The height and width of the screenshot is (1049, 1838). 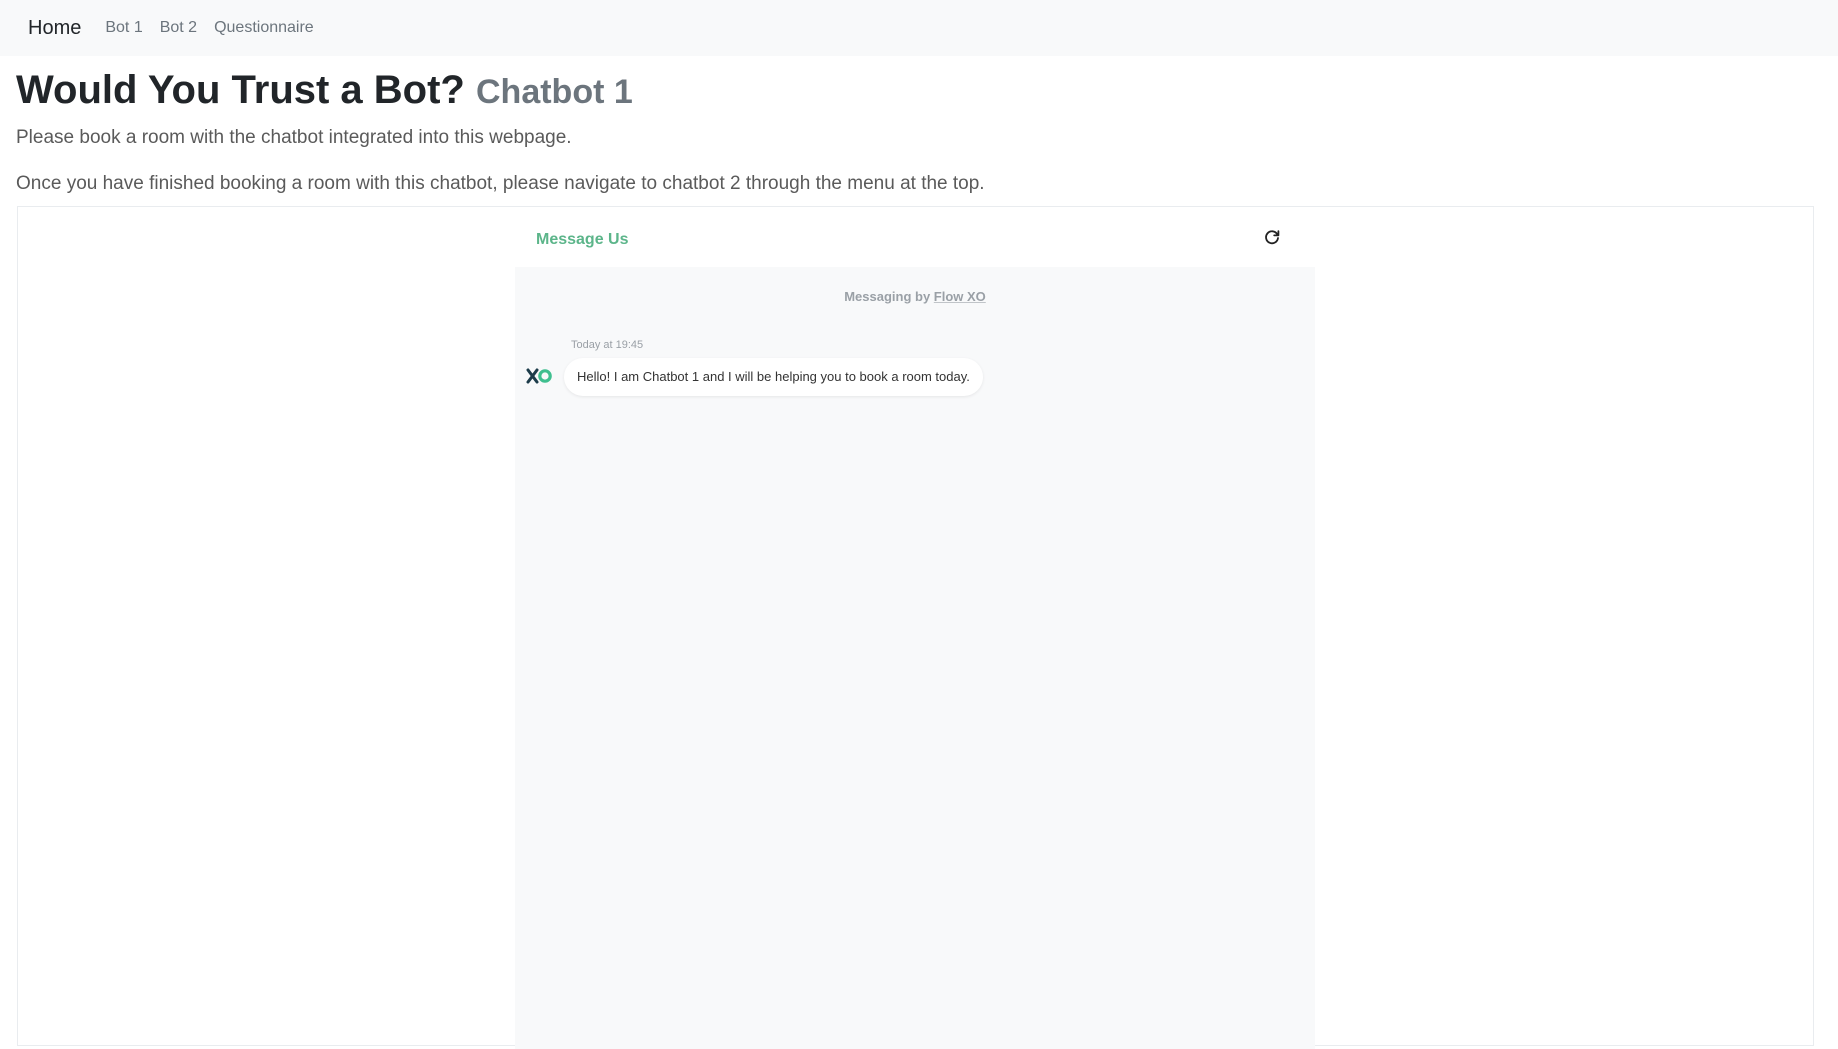 What do you see at coordinates (540, 376) in the screenshot?
I see `flowxo-logo-icon` at bounding box center [540, 376].